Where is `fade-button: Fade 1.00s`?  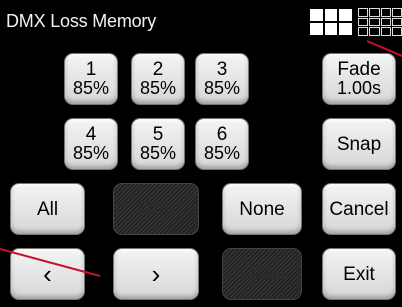
fade-button: Fade 1.00s is located at coordinates (359, 79).